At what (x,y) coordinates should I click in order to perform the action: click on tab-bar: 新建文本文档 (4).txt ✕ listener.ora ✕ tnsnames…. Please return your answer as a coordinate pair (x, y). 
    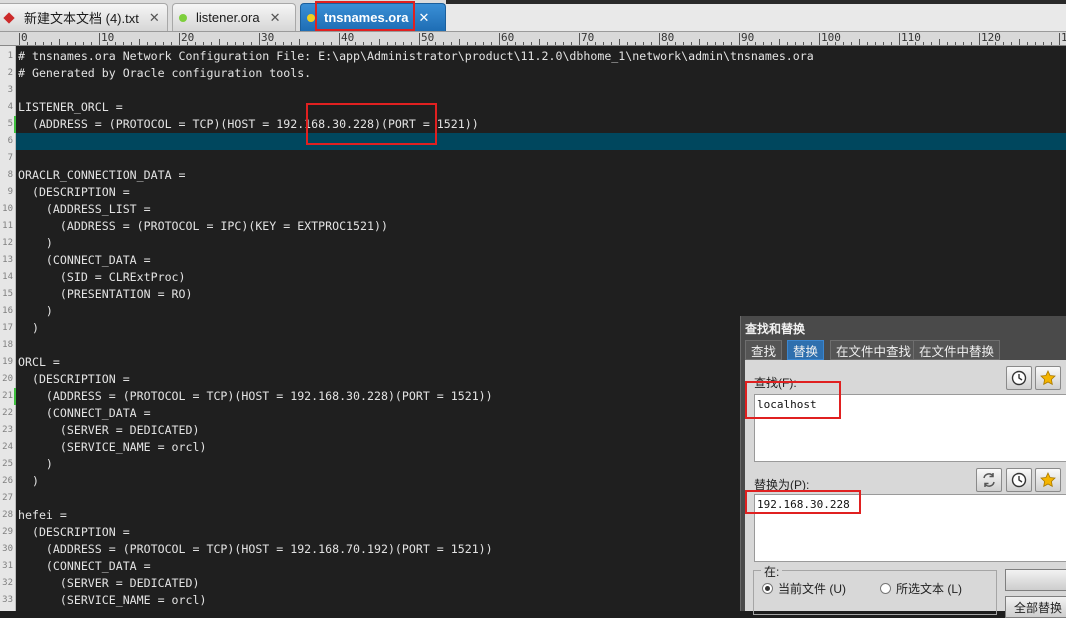
    Looking at the image, I should click on (533, 16).